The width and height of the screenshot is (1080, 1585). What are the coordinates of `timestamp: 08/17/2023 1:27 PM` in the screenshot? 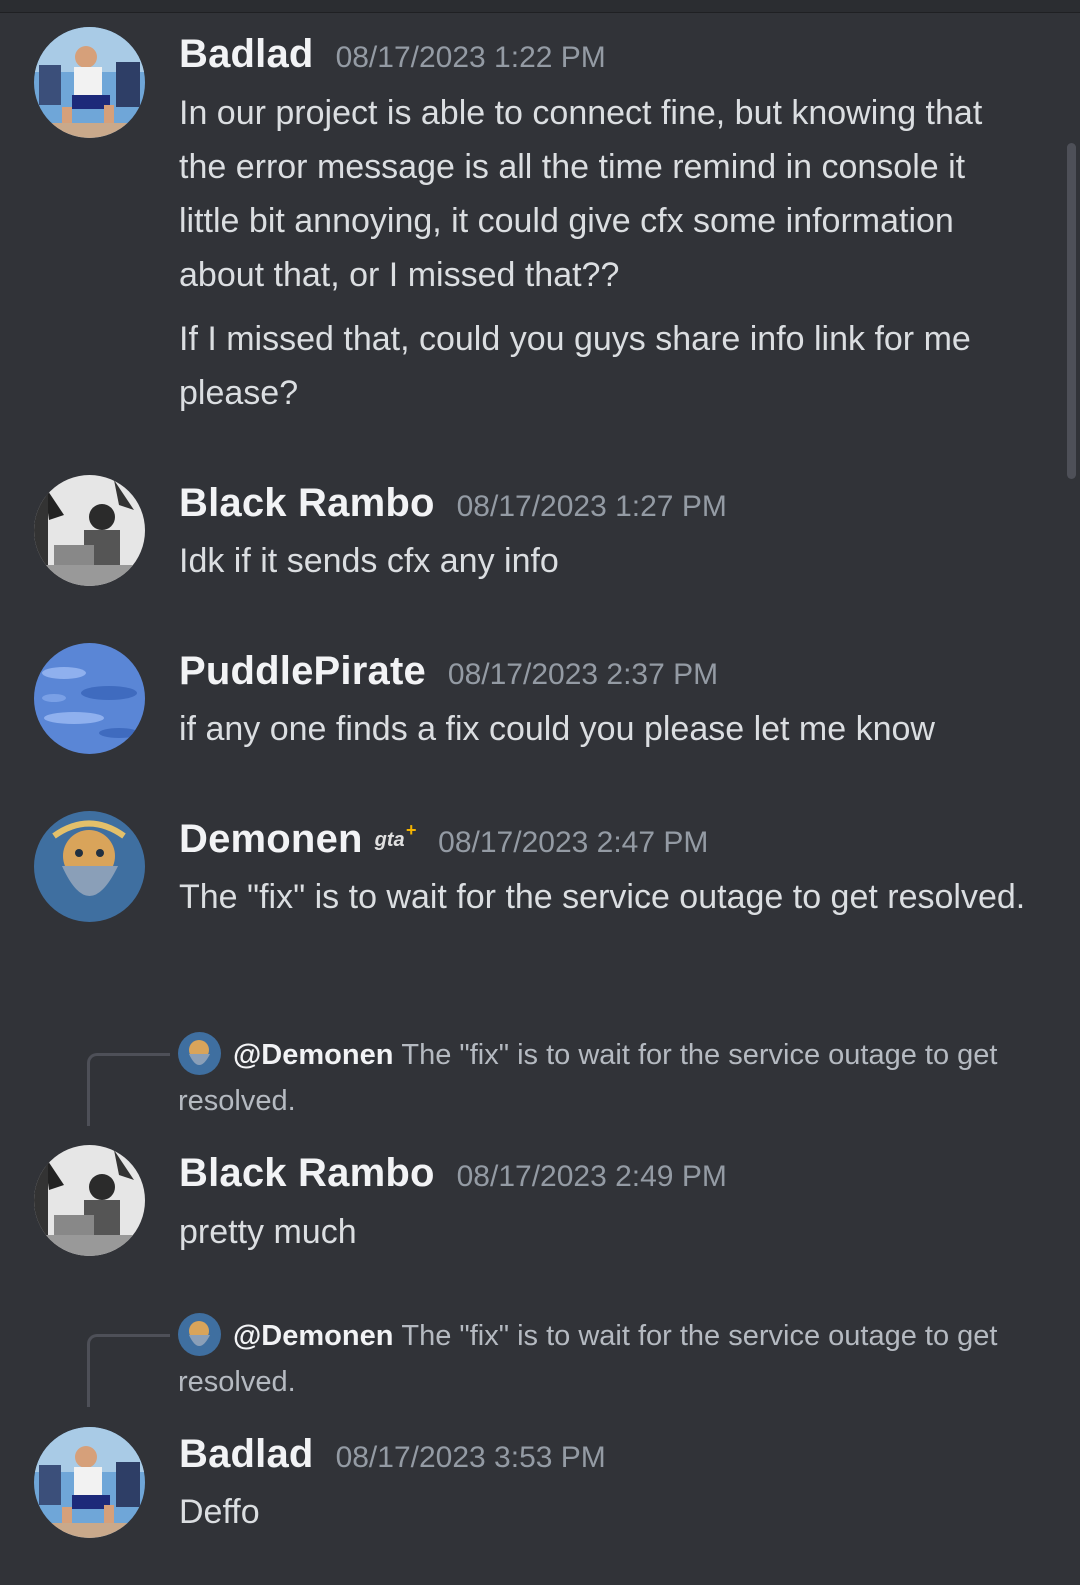 It's located at (591, 506).